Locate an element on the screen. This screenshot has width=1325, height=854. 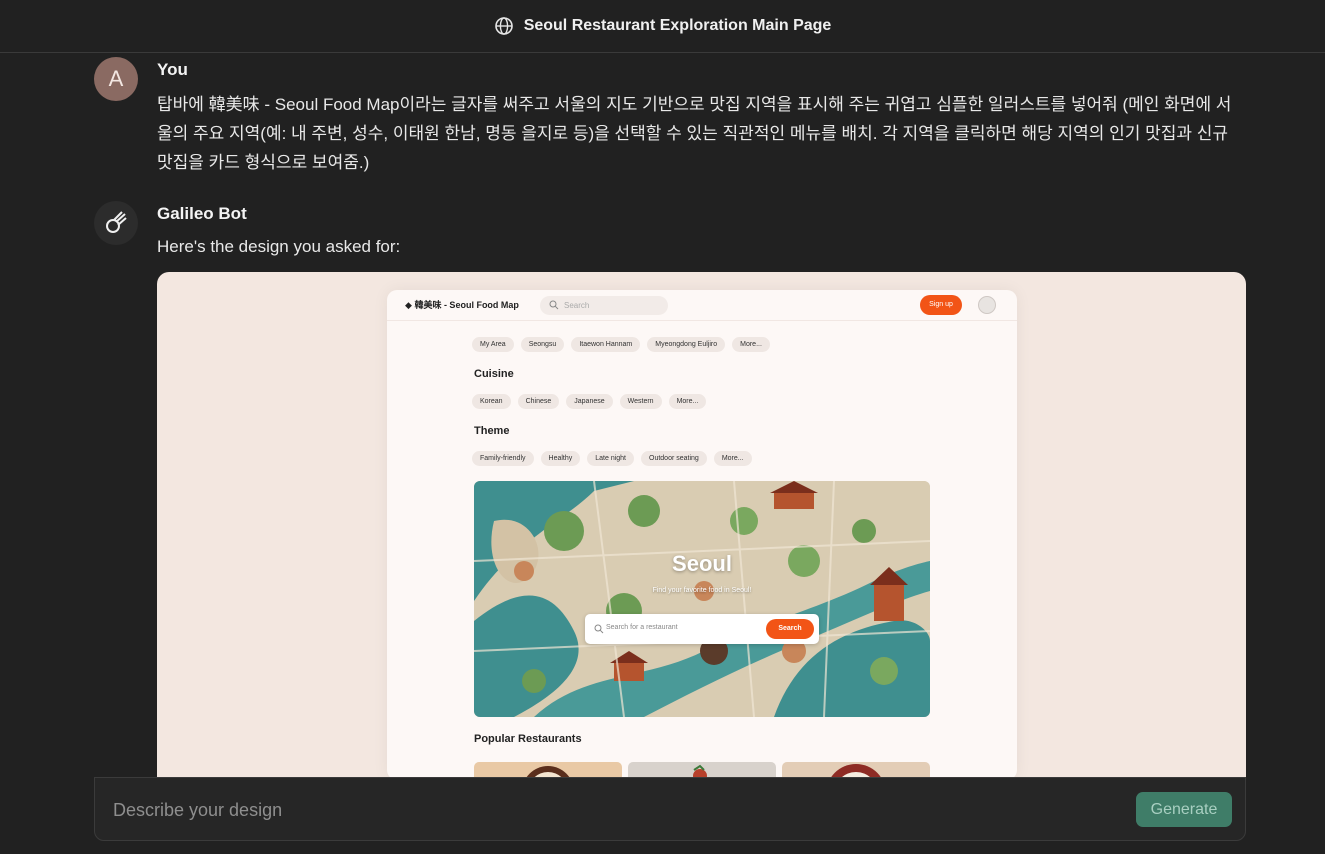
mock-signup-button: Sign up is located at coordinates (941, 305).